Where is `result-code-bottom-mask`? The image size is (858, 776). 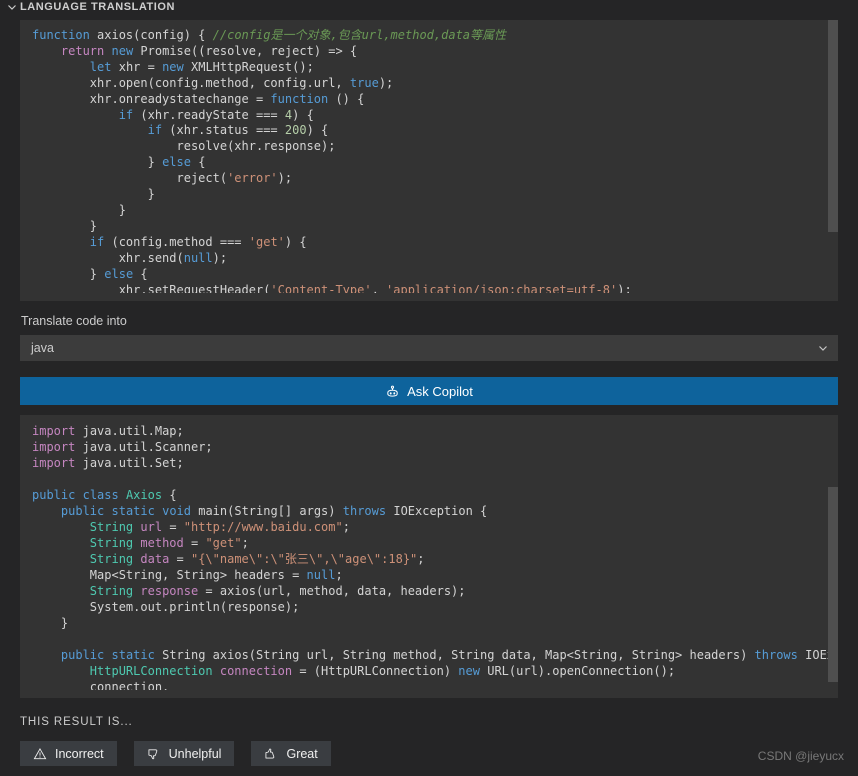
result-code-bottom-mask is located at coordinates (429, 694).